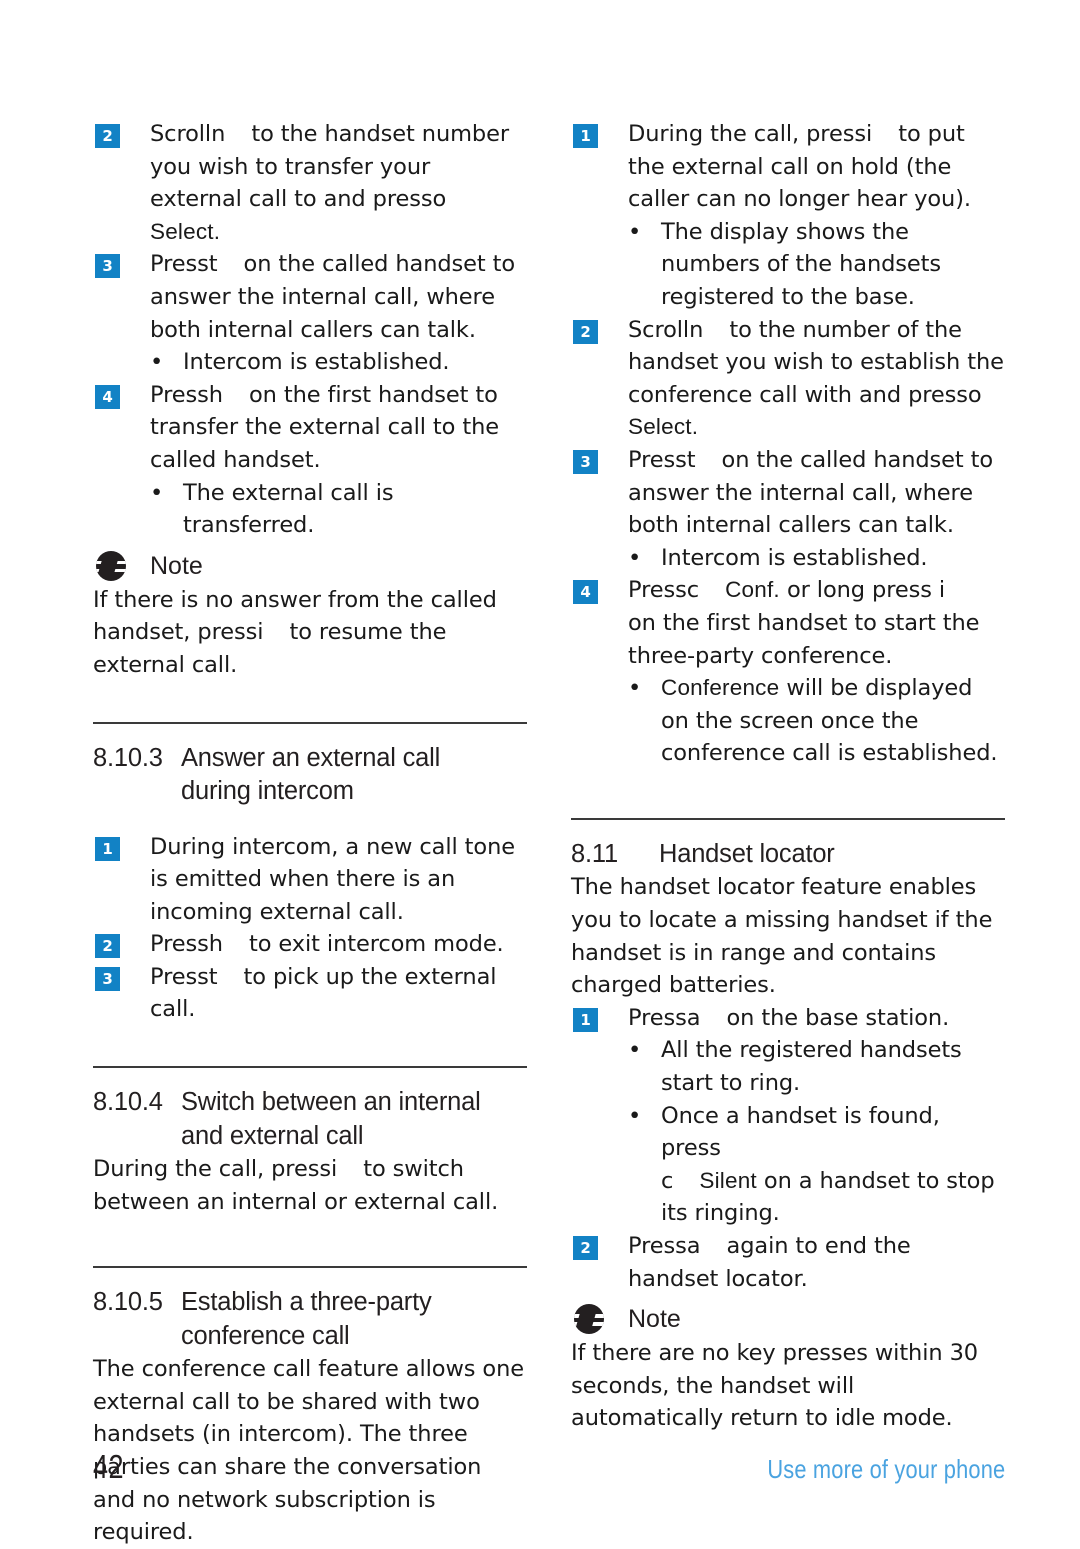  What do you see at coordinates (747, 853) in the screenshot?
I see `section-title: Handset locator` at bounding box center [747, 853].